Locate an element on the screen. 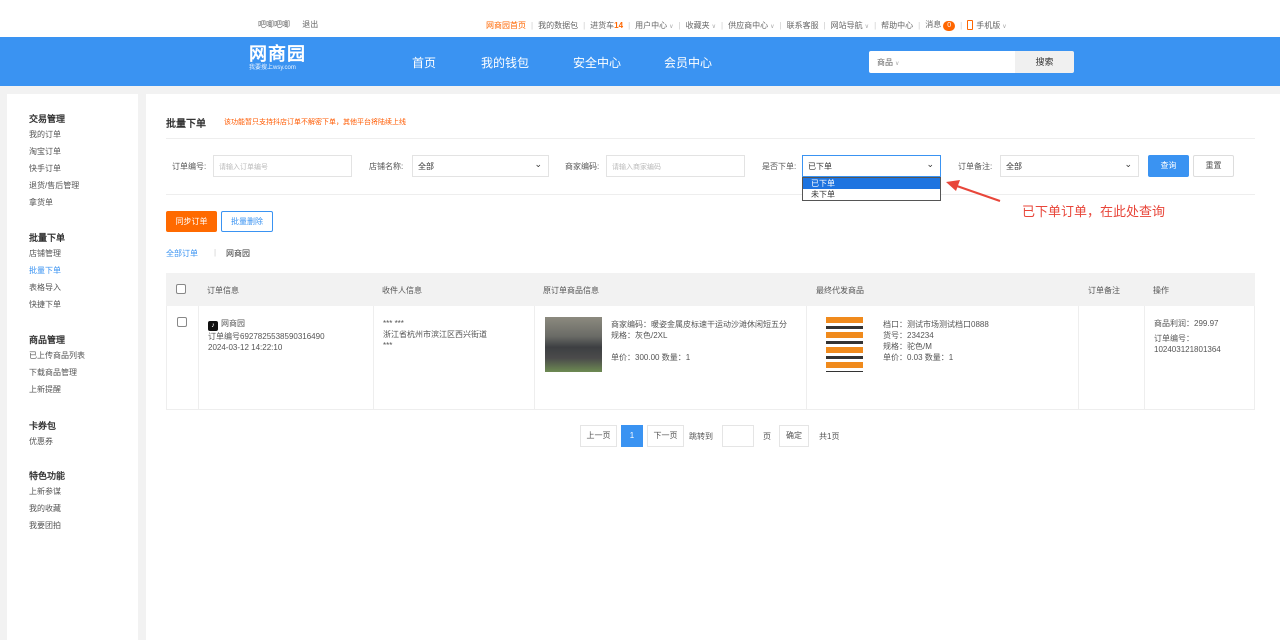 The image size is (1280, 640). supplier-center-link: 供应商中心 ∨ is located at coordinates (751, 25).